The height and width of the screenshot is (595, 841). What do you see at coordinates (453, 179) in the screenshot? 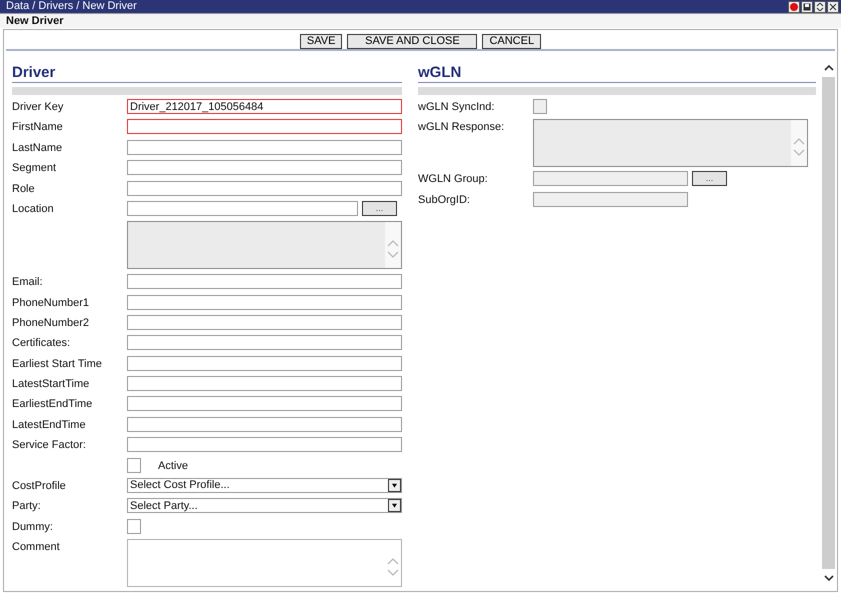
I see `field-label: WGLN Group:` at bounding box center [453, 179].